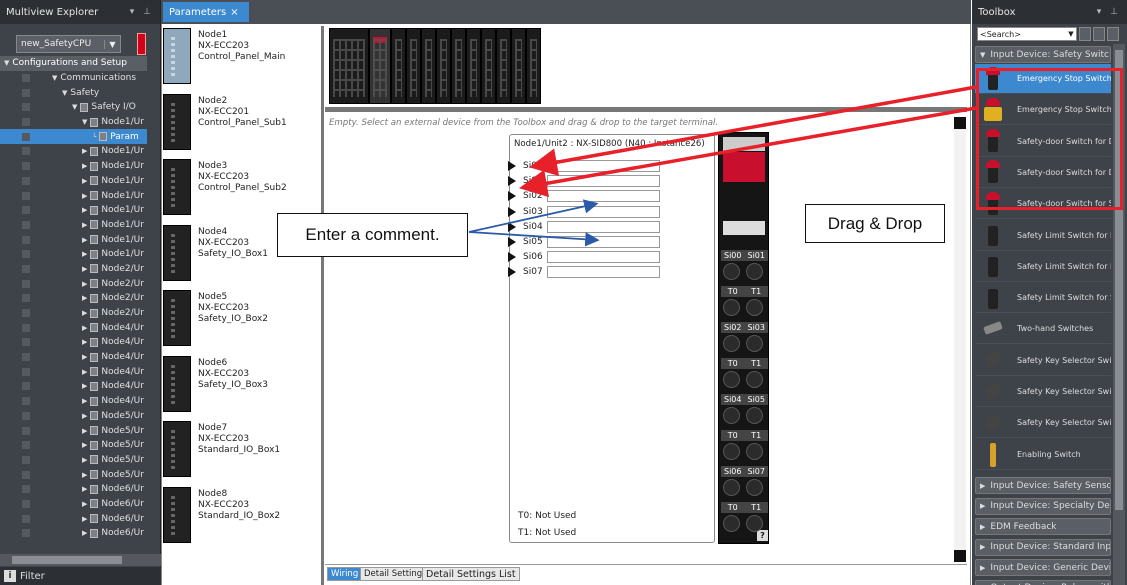 The image size is (1127, 585). Describe the element at coordinates (1085, 34) in the screenshot. I see `filter-button` at that location.